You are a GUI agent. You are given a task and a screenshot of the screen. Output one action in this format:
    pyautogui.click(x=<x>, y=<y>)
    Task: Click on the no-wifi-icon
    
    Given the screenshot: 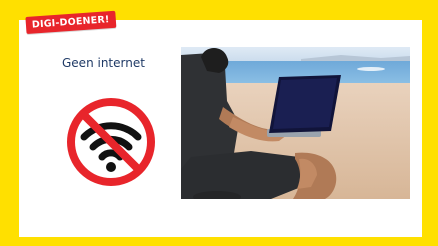 What is the action you would take?
    pyautogui.click(x=111, y=142)
    